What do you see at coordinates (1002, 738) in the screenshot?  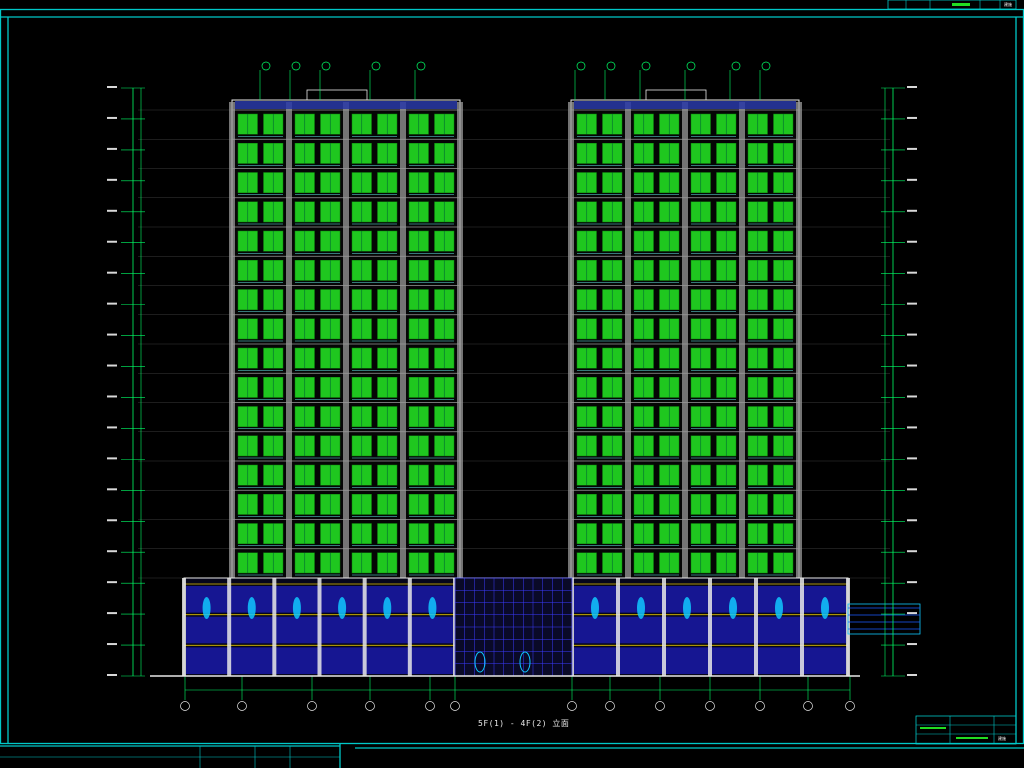 I see `title-block-sheet-code-bottom: 建施` at bounding box center [1002, 738].